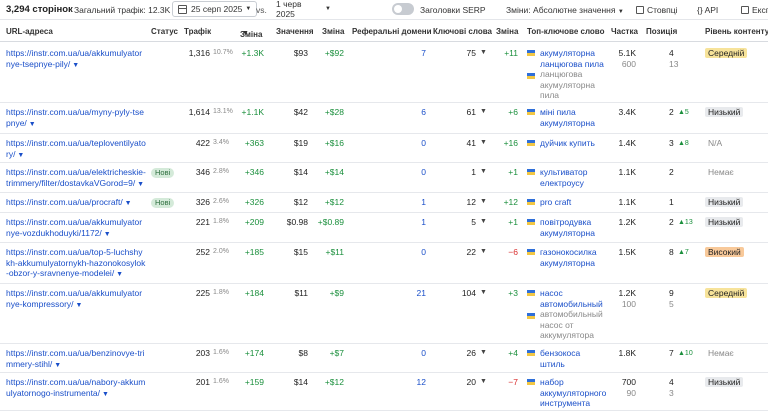  What do you see at coordinates (403, 9) in the screenshot?
I see `serp-headers-toggle` at bounding box center [403, 9].